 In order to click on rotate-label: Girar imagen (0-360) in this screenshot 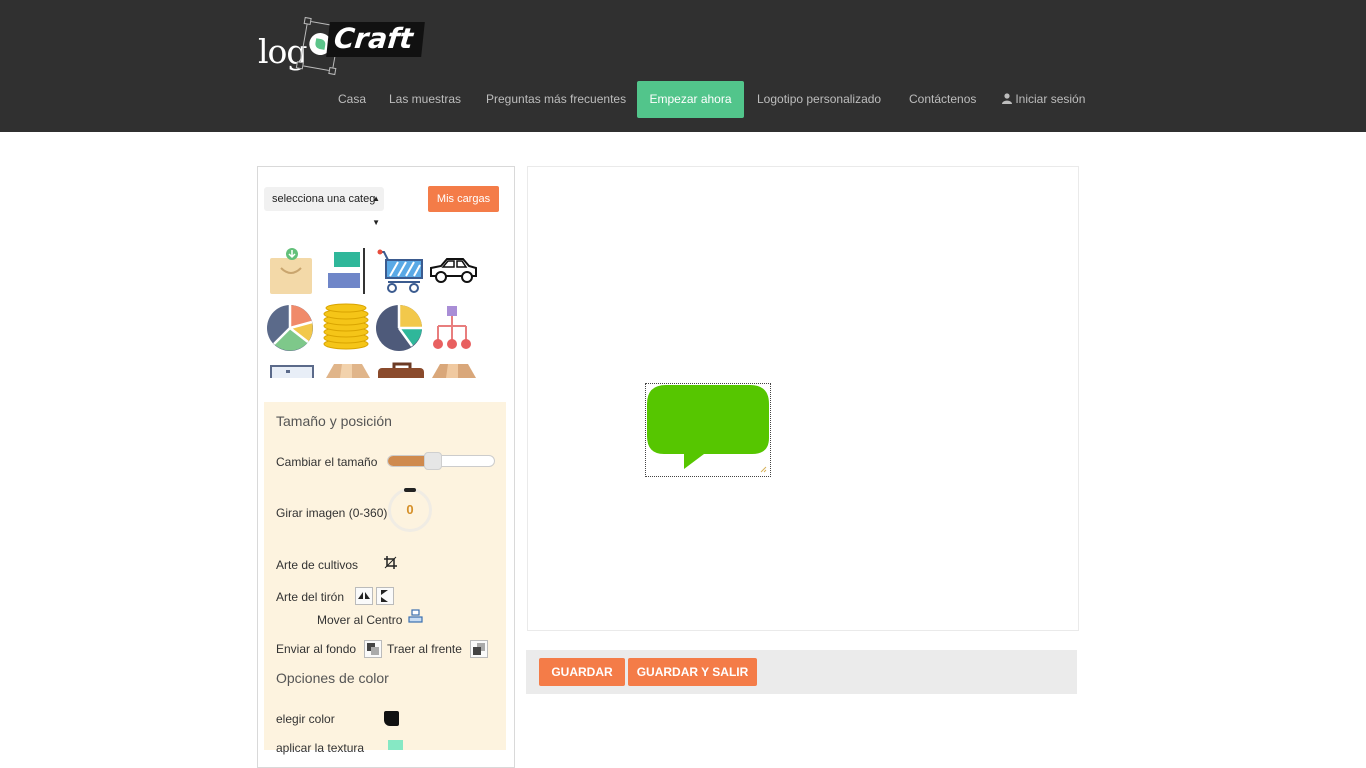, I will do `click(332, 513)`.